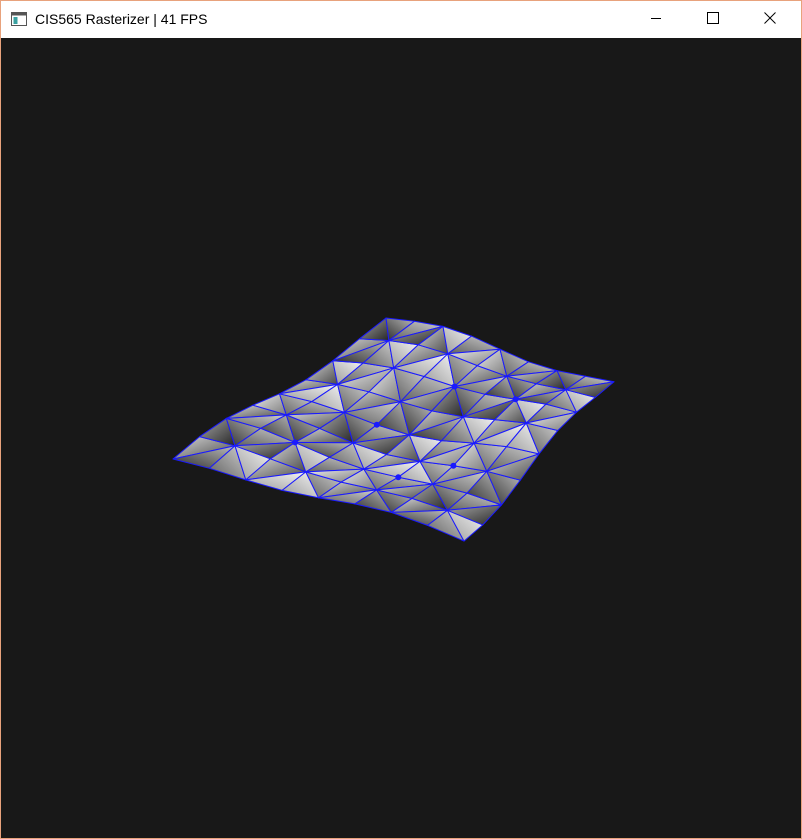  I want to click on minimize-button, so click(656, 19).